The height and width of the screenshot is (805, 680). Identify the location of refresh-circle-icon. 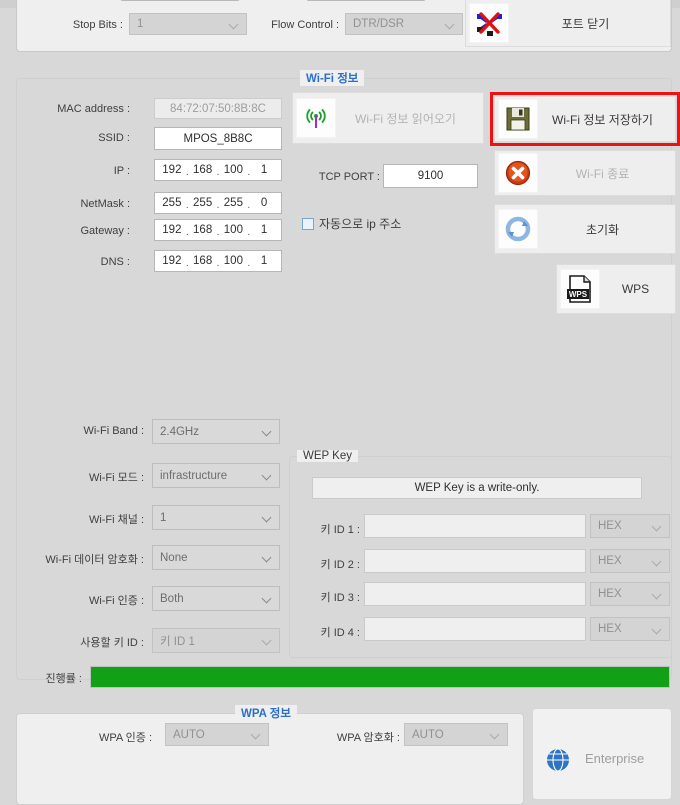
(518, 229).